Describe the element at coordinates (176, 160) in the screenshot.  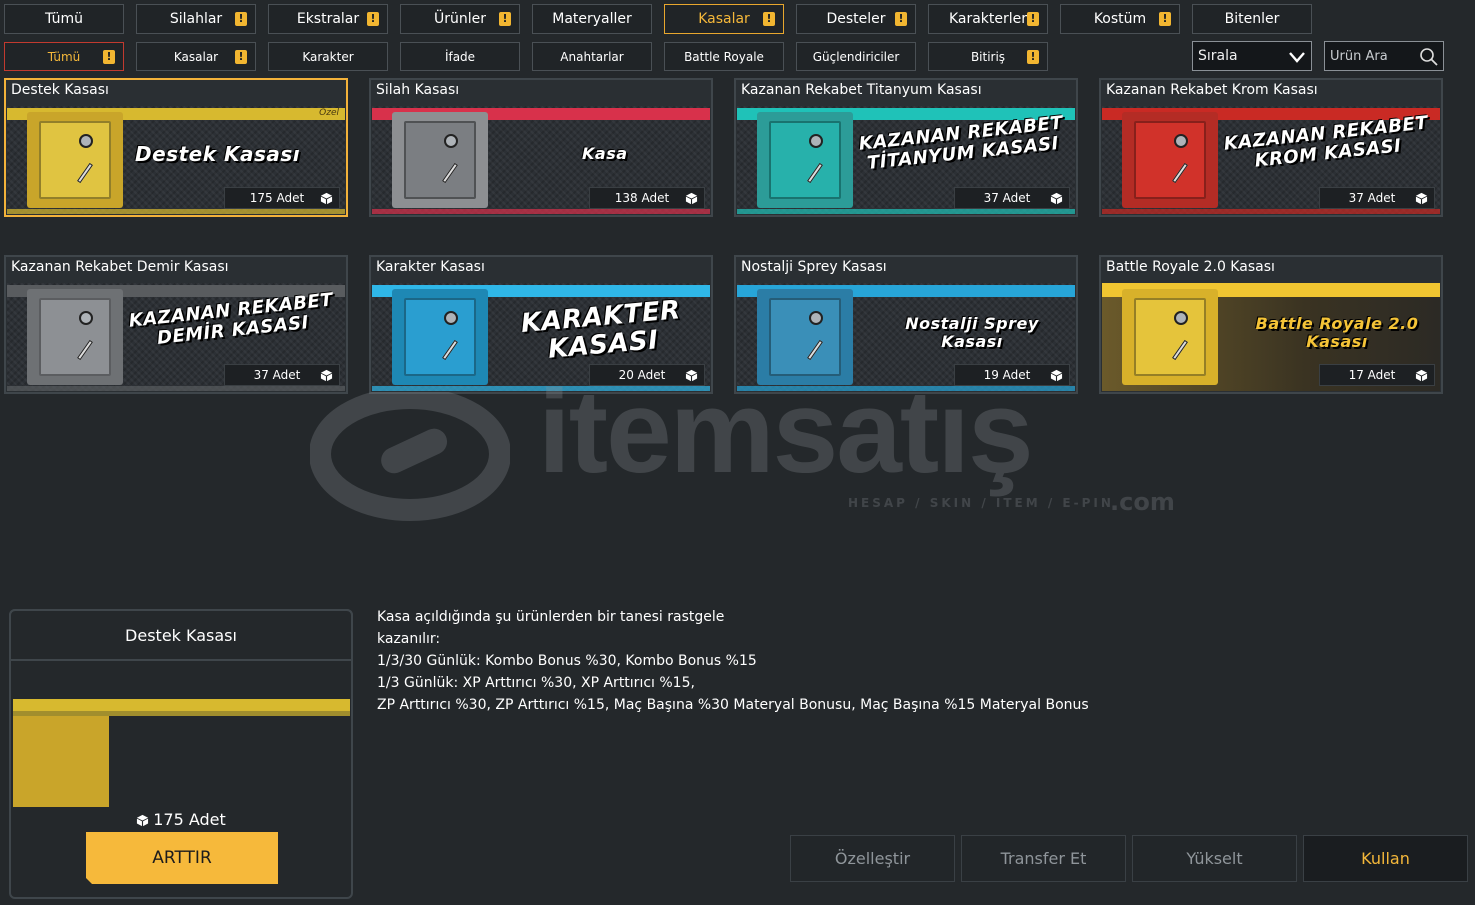
I see `case-card-art: Destek Kasası Özel 175 Adet` at that location.